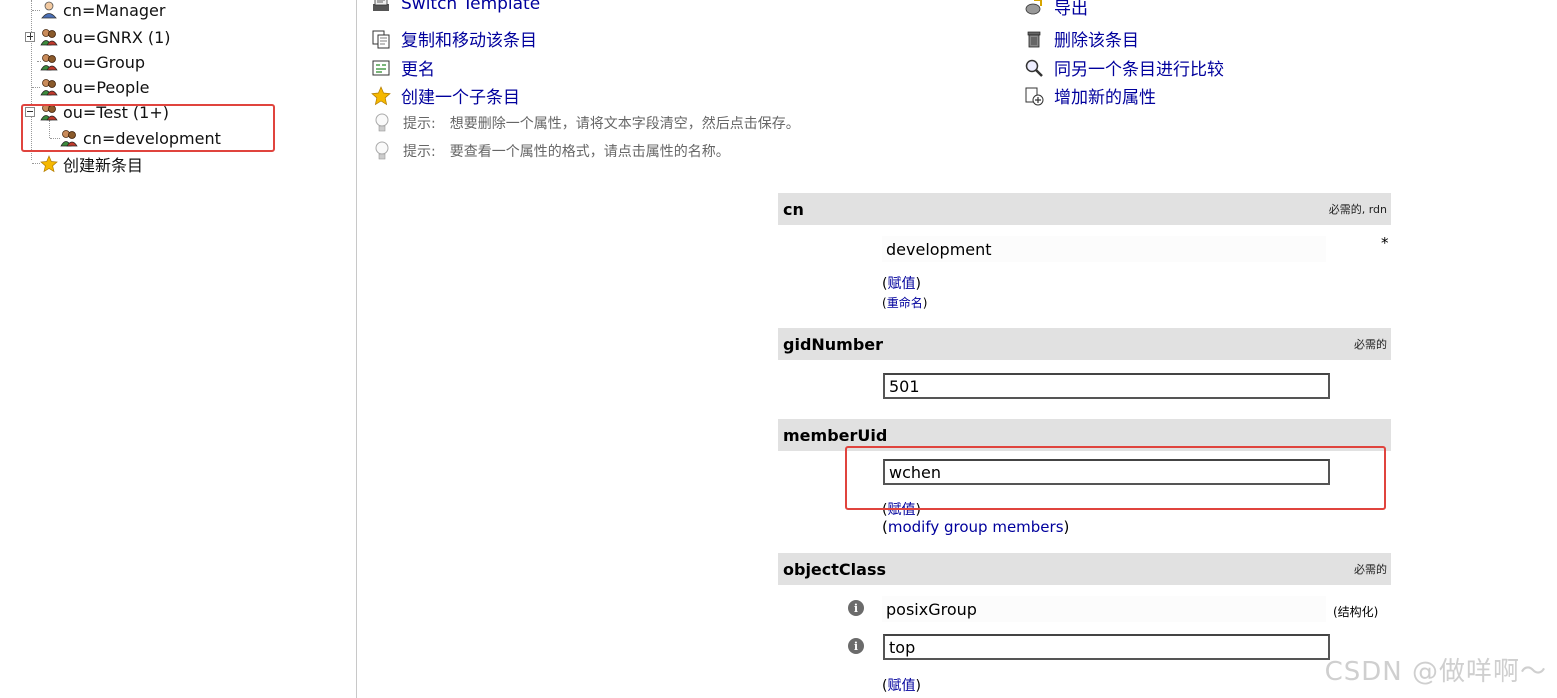 This screenshot has width=1557, height=698. Describe the element at coordinates (106, 87) in the screenshot. I see `tree-item-label: ou=People` at that location.